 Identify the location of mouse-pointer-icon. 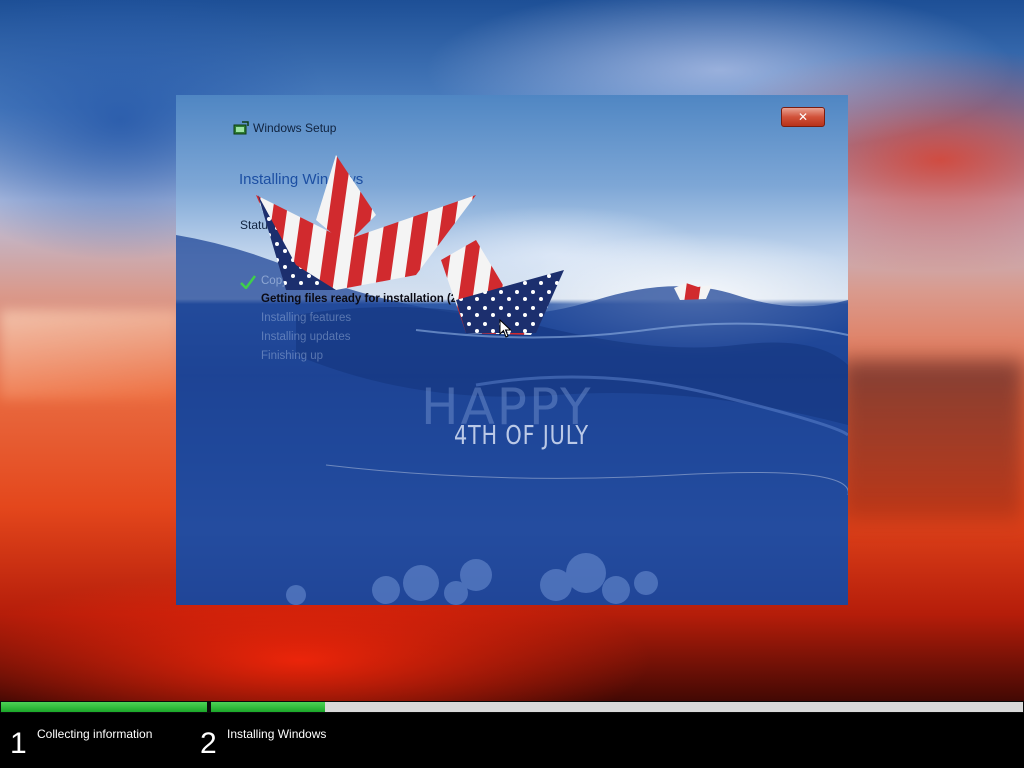
(505, 328).